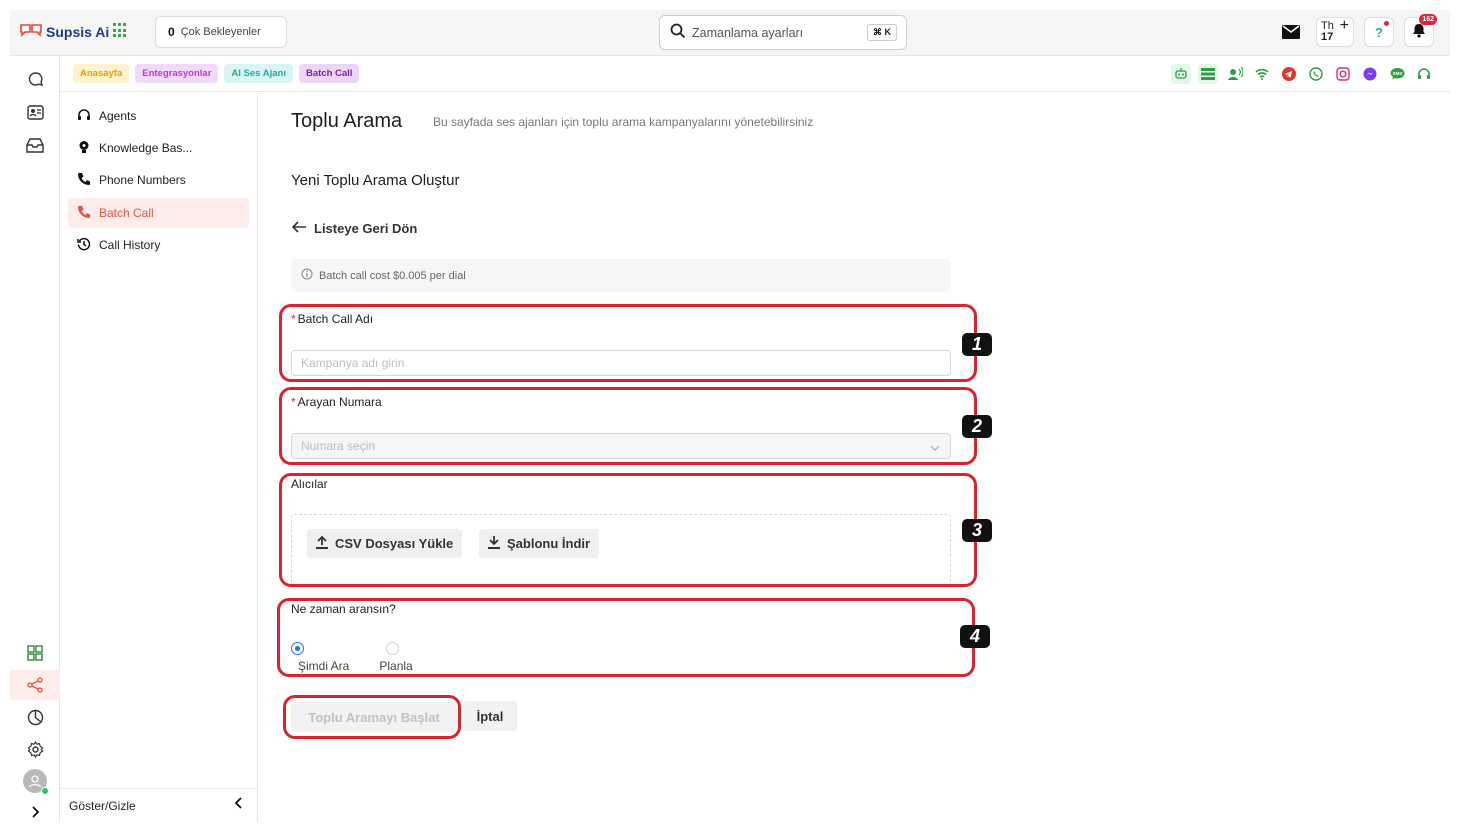  I want to click on apps-grid-icon, so click(120, 30).